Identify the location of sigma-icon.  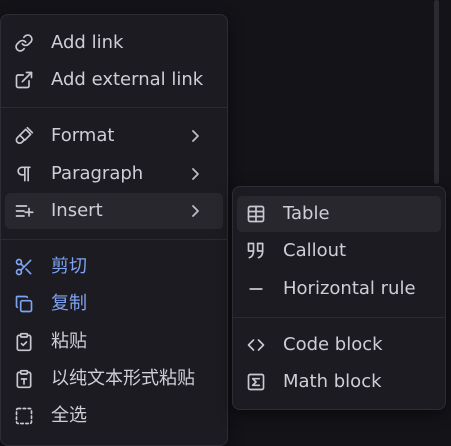
(256, 382).